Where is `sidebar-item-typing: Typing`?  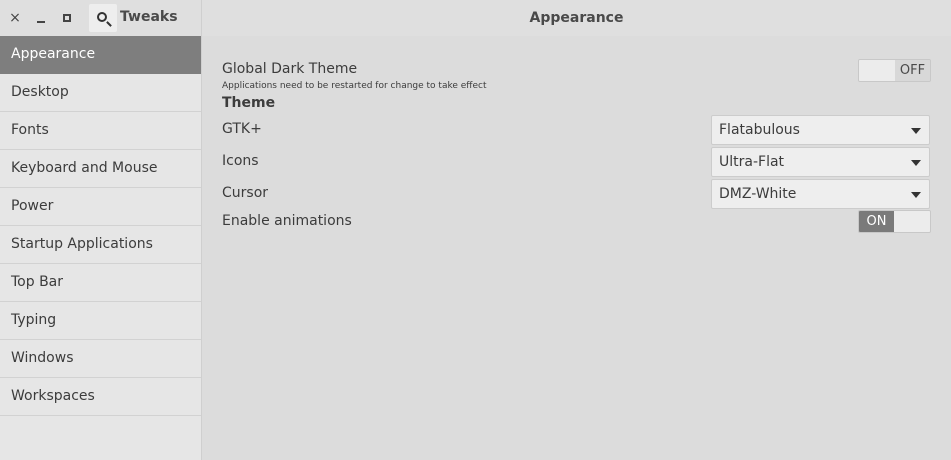
sidebar-item-typing: Typing is located at coordinates (100, 321).